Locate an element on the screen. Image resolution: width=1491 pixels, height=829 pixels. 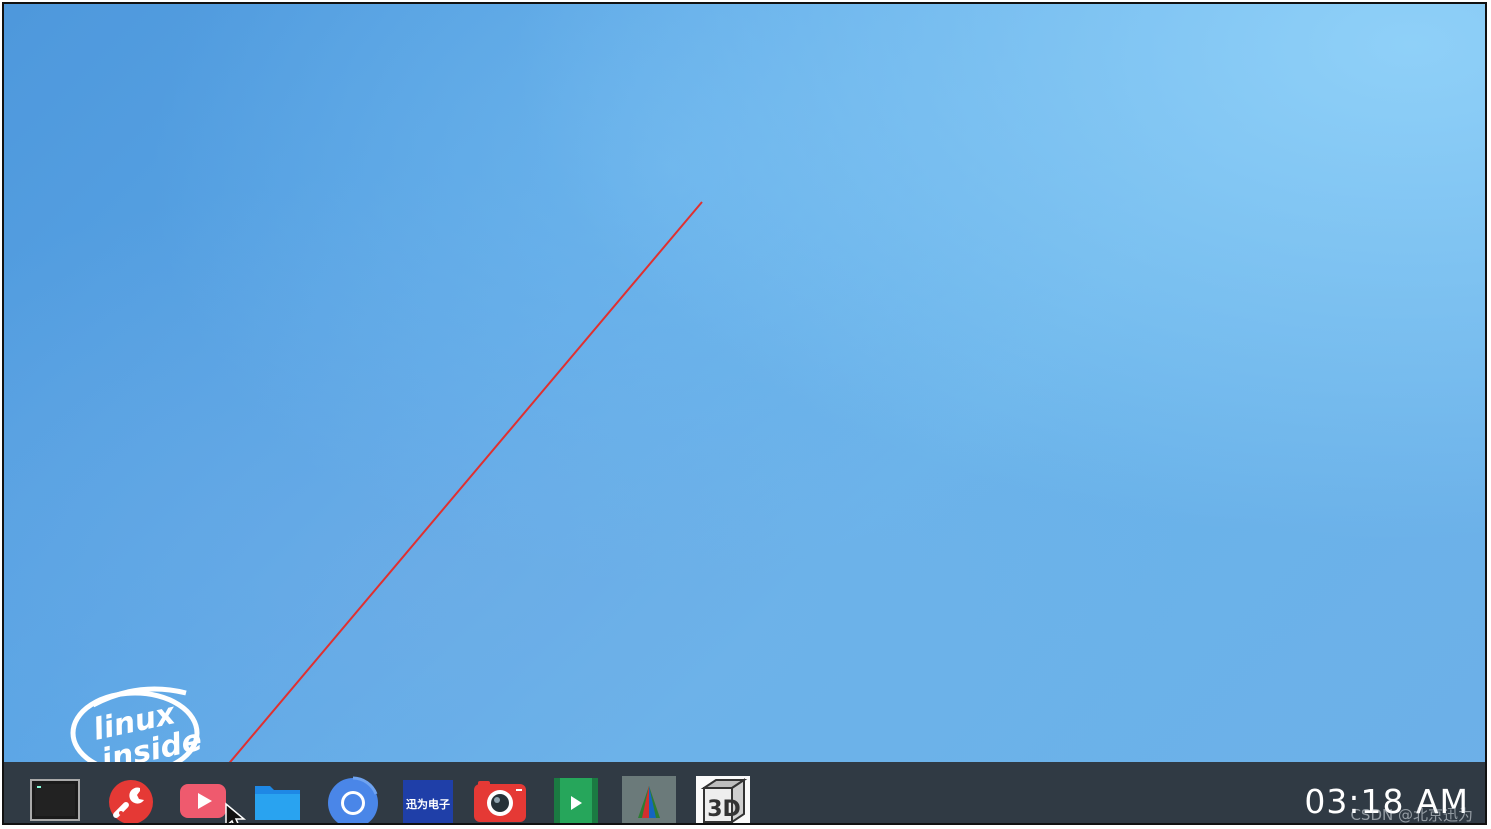
terminal-icon is located at coordinates (56, 798).